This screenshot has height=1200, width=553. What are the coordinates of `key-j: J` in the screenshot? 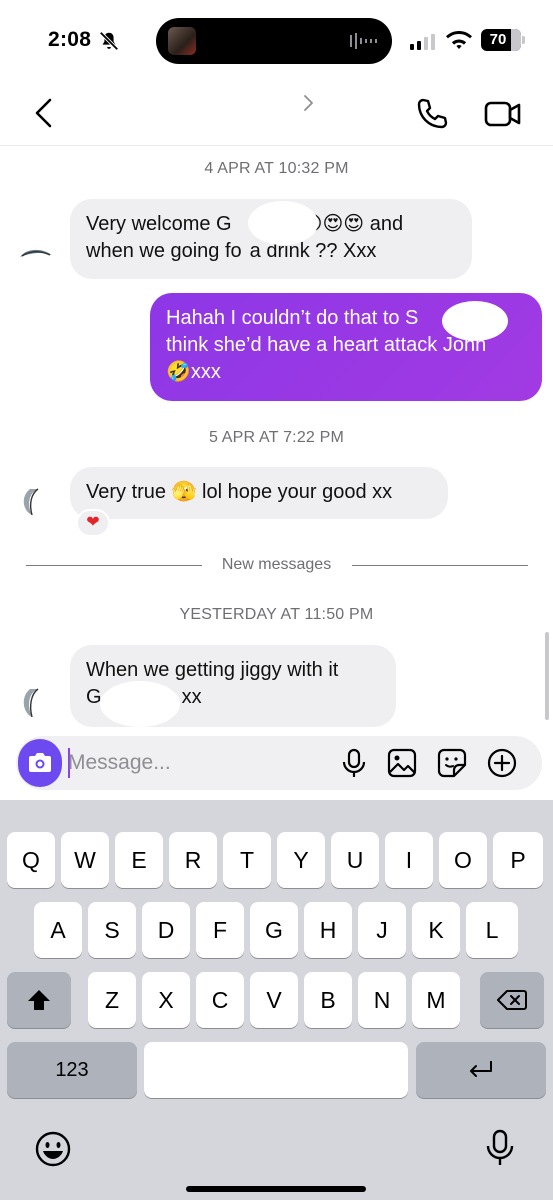 It's located at (382, 930).